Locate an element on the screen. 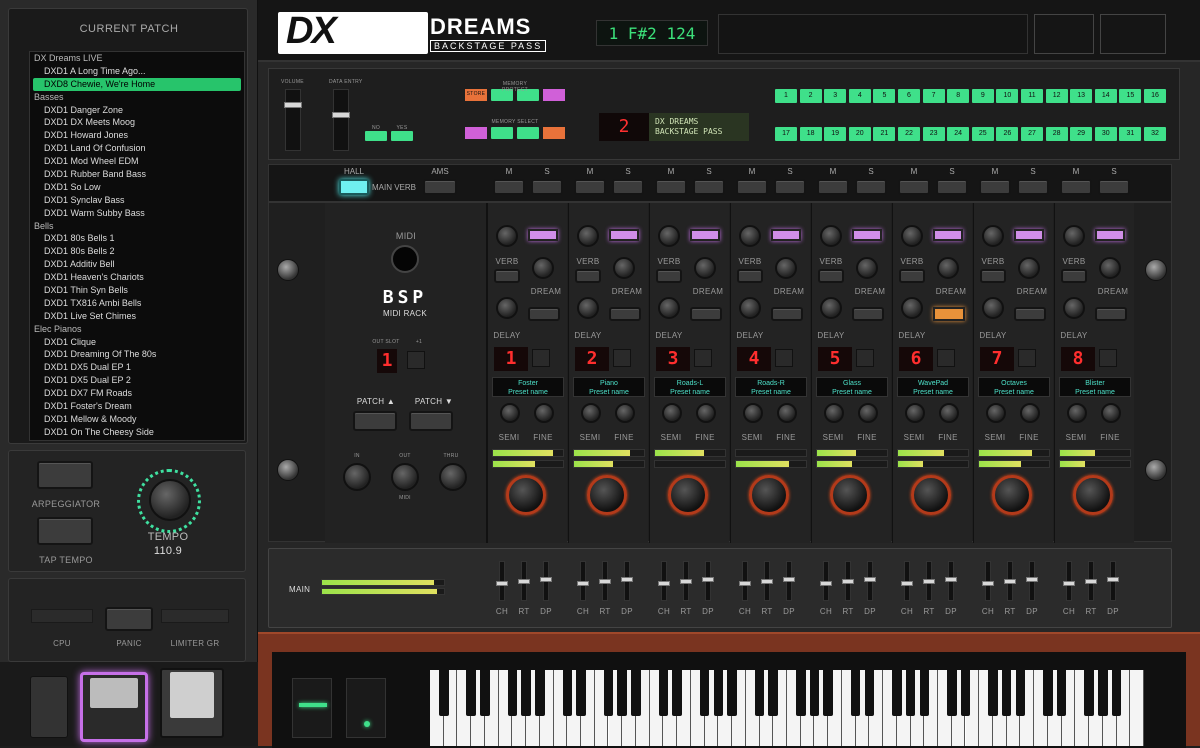 Image resolution: width=1200 pixels, height=748 pixels. select-button-27: 27 is located at coordinates (1032, 134).